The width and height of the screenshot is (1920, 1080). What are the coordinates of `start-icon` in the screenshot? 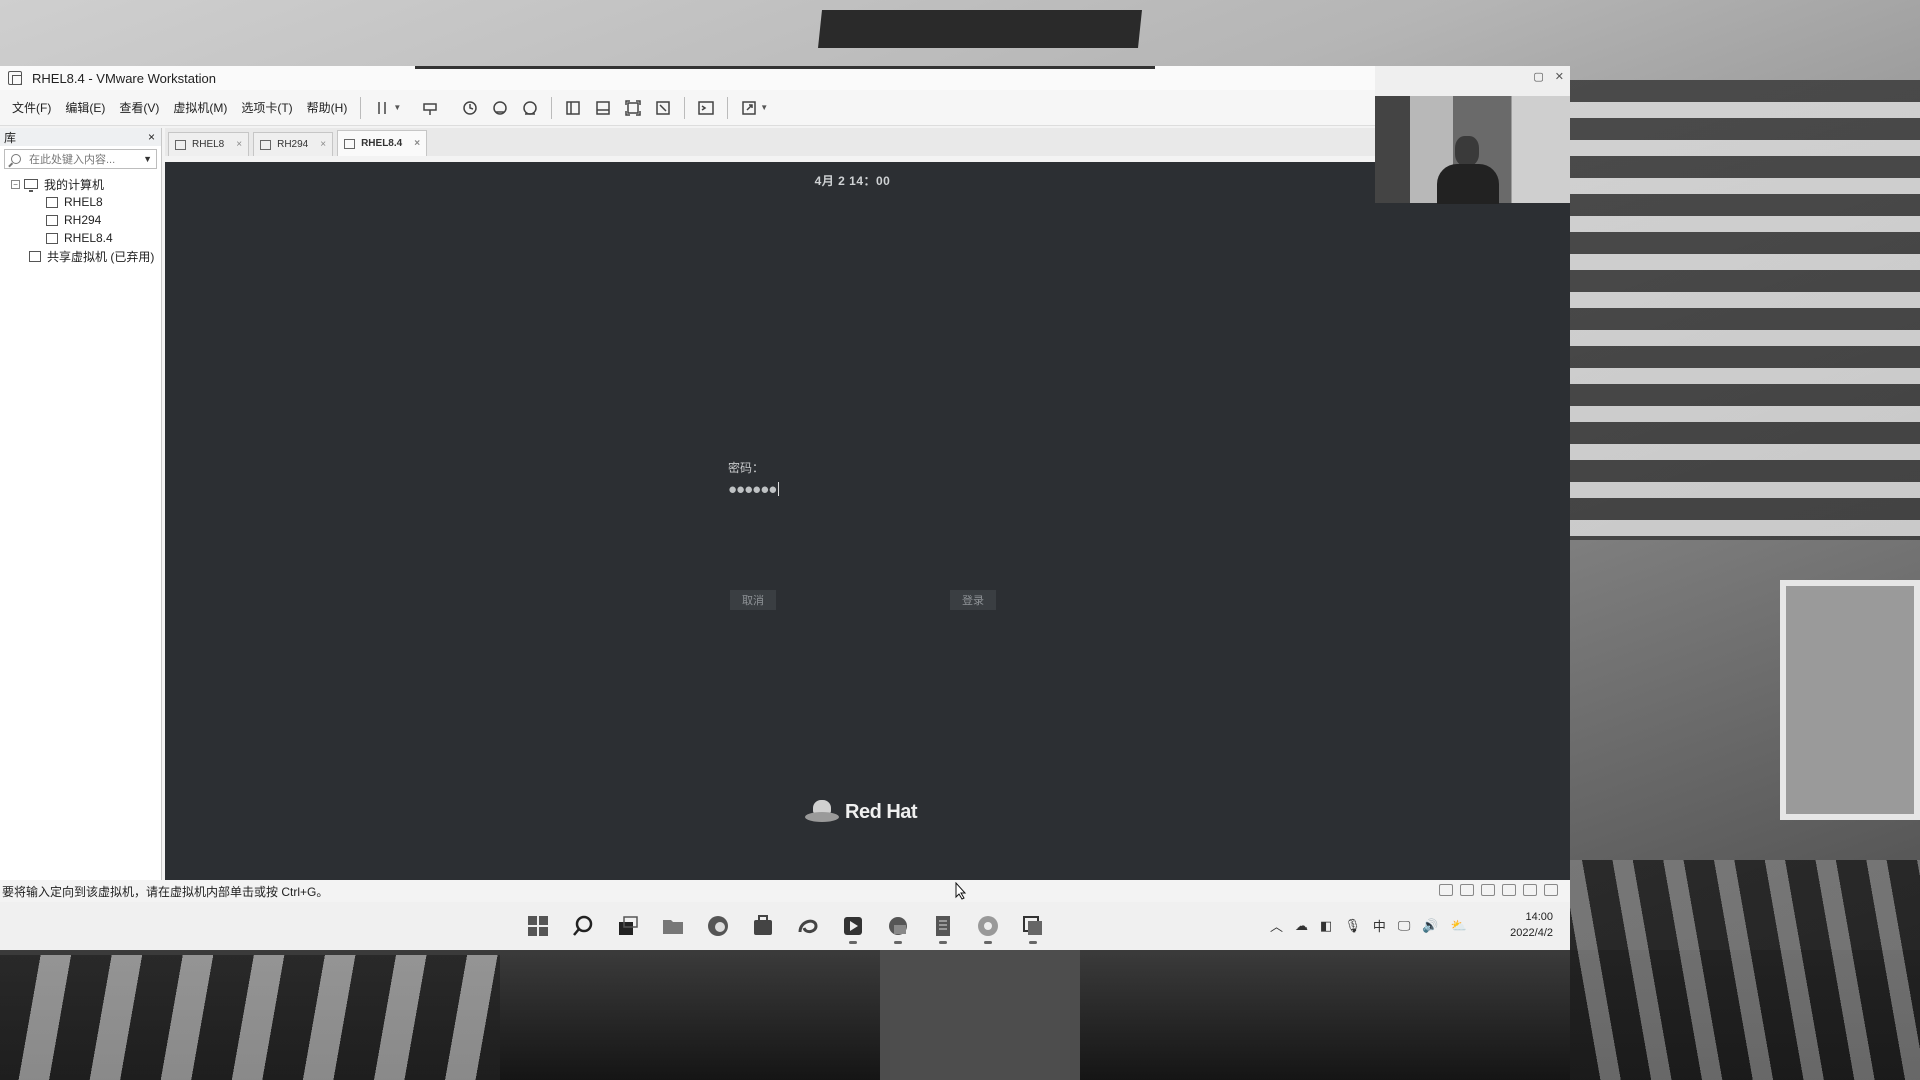 It's located at (538, 926).